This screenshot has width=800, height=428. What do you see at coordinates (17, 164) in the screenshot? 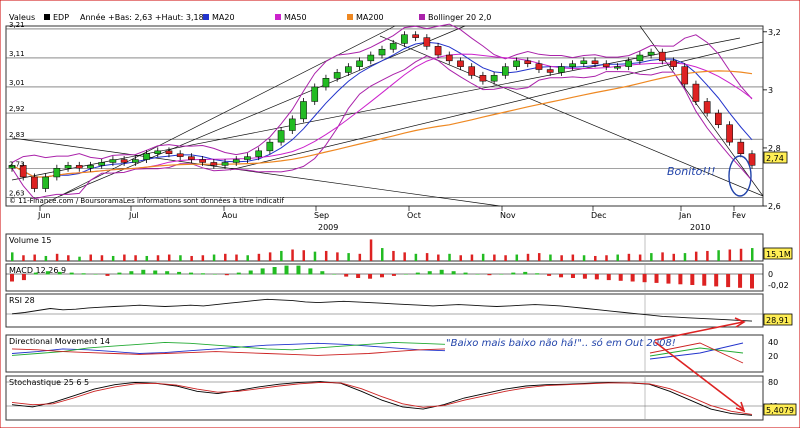
I see `price-left-tick: 2,73` at bounding box center [17, 164].